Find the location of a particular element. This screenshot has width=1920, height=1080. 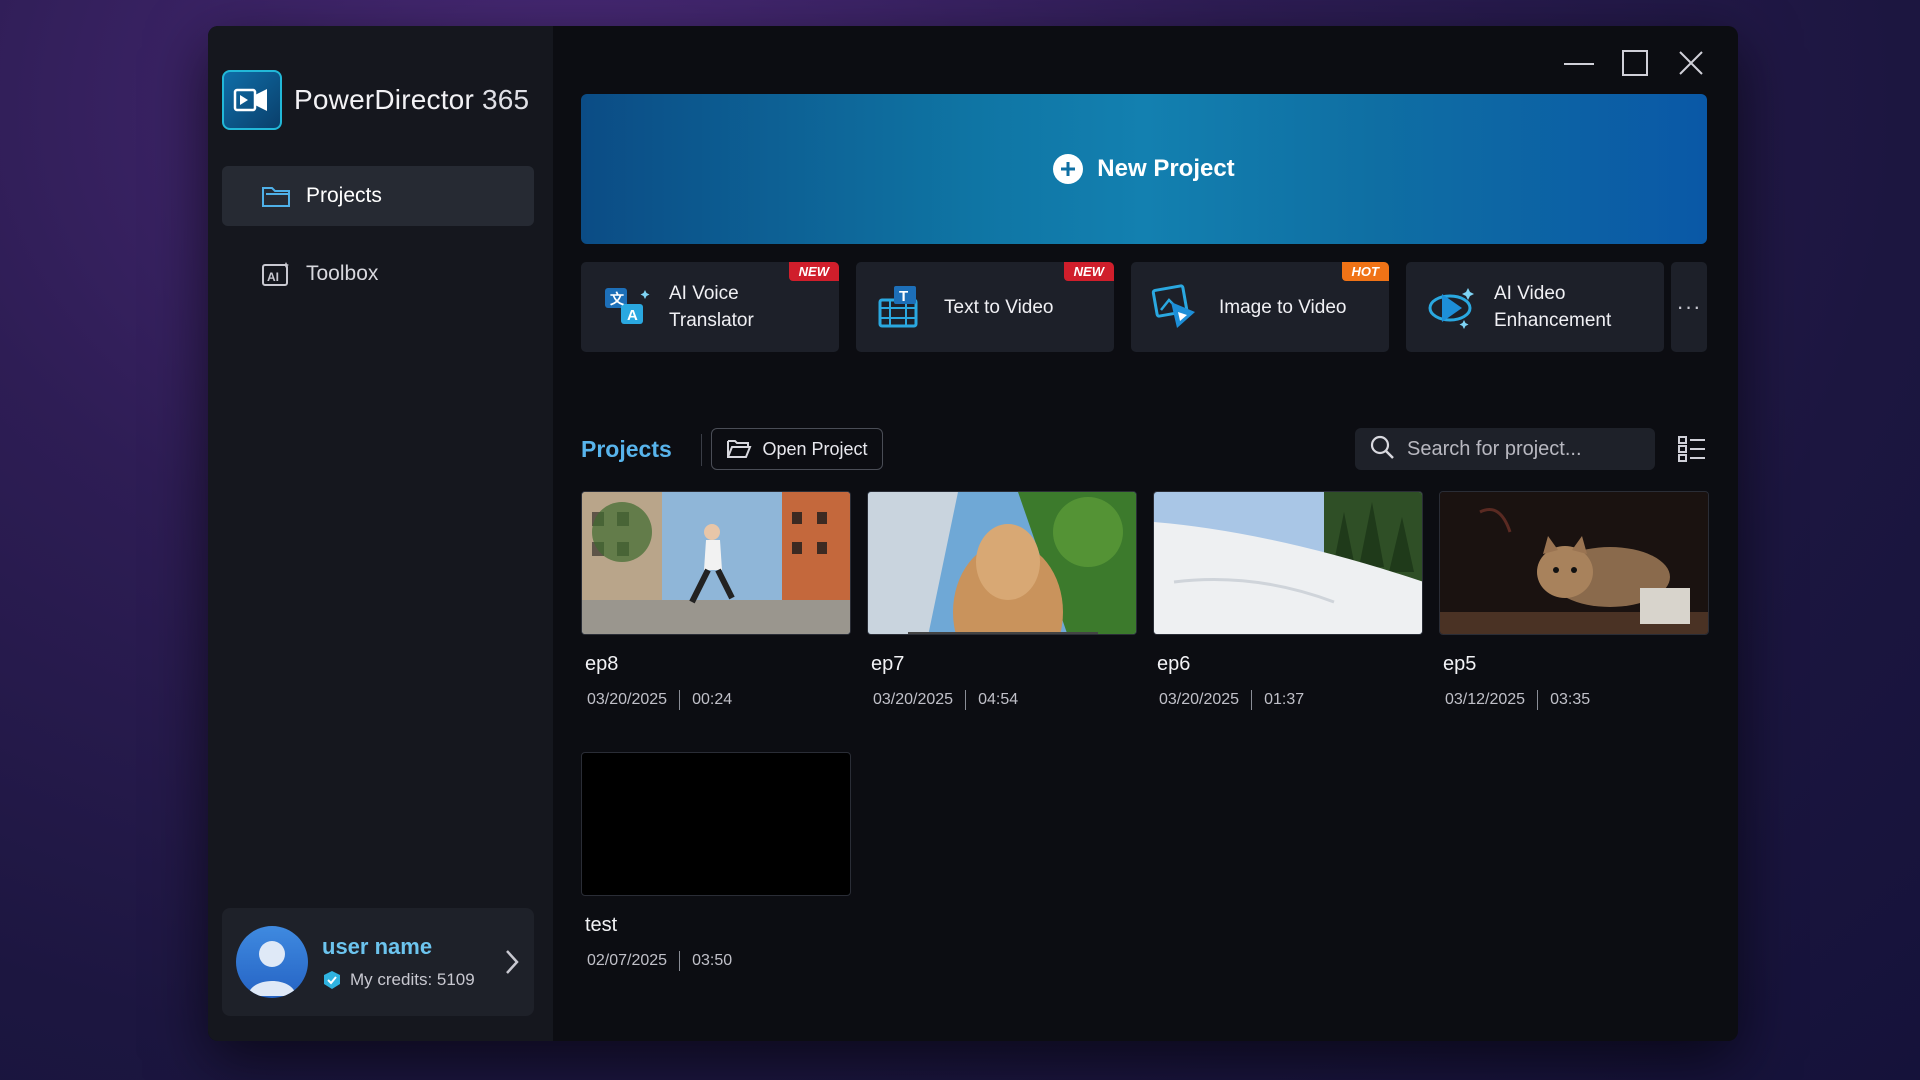

tool-label-line2: Enhancement is located at coordinates (1553, 320).